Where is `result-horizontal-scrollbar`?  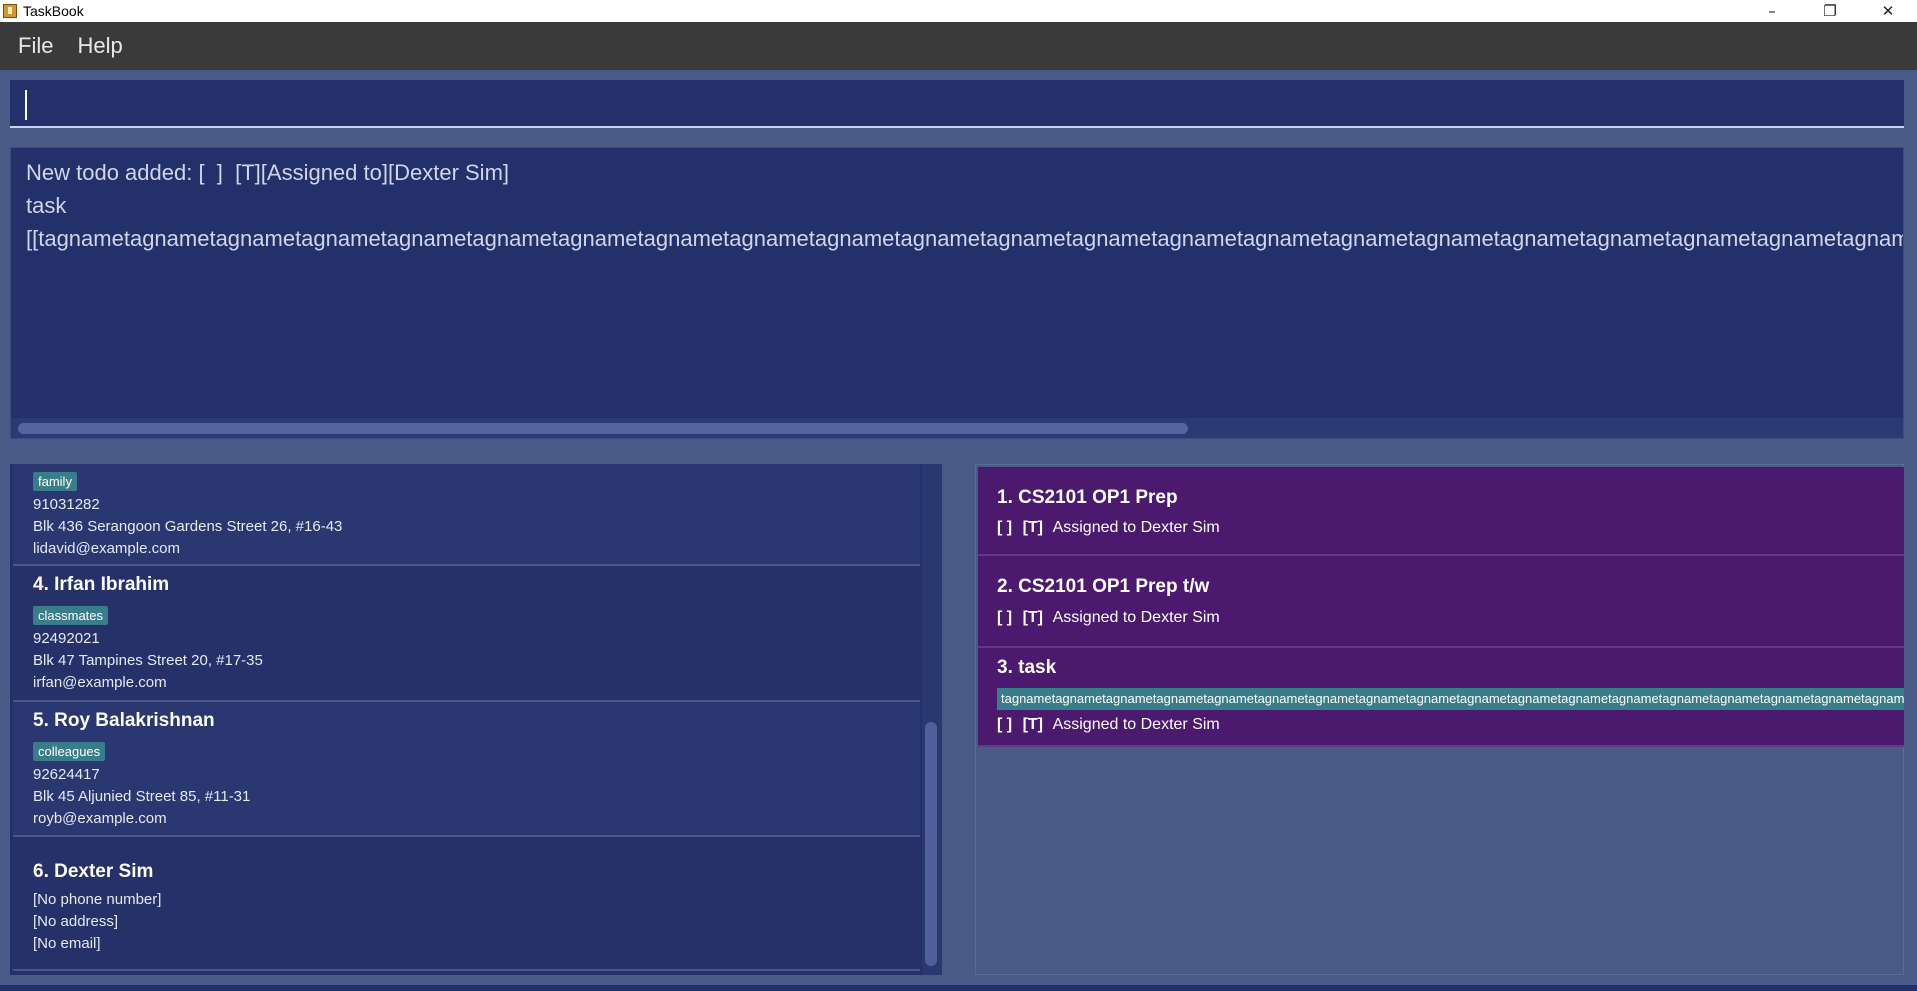 result-horizontal-scrollbar is located at coordinates (957, 428).